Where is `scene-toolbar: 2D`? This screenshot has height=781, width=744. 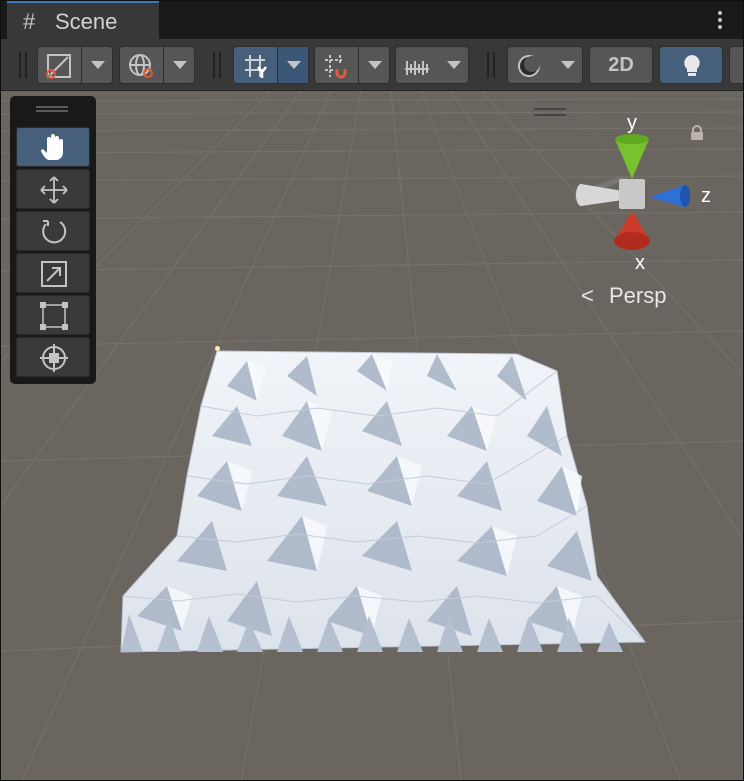
scene-toolbar: 2D is located at coordinates (372, 65).